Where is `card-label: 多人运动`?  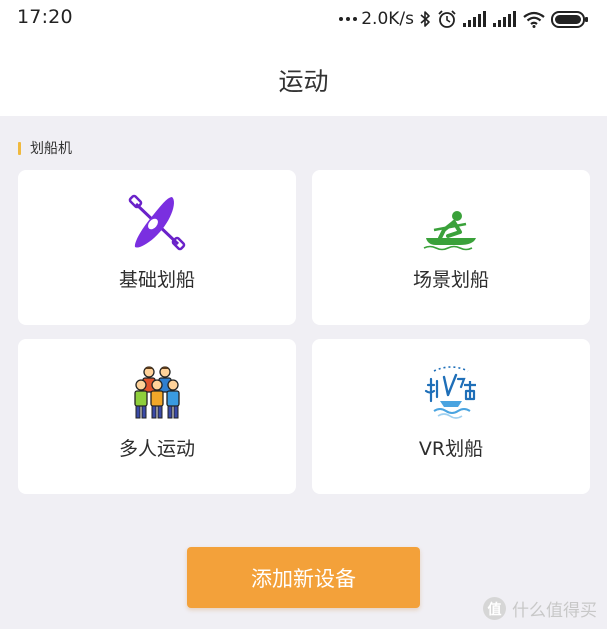
card-label: 多人运动 is located at coordinates (156, 449).